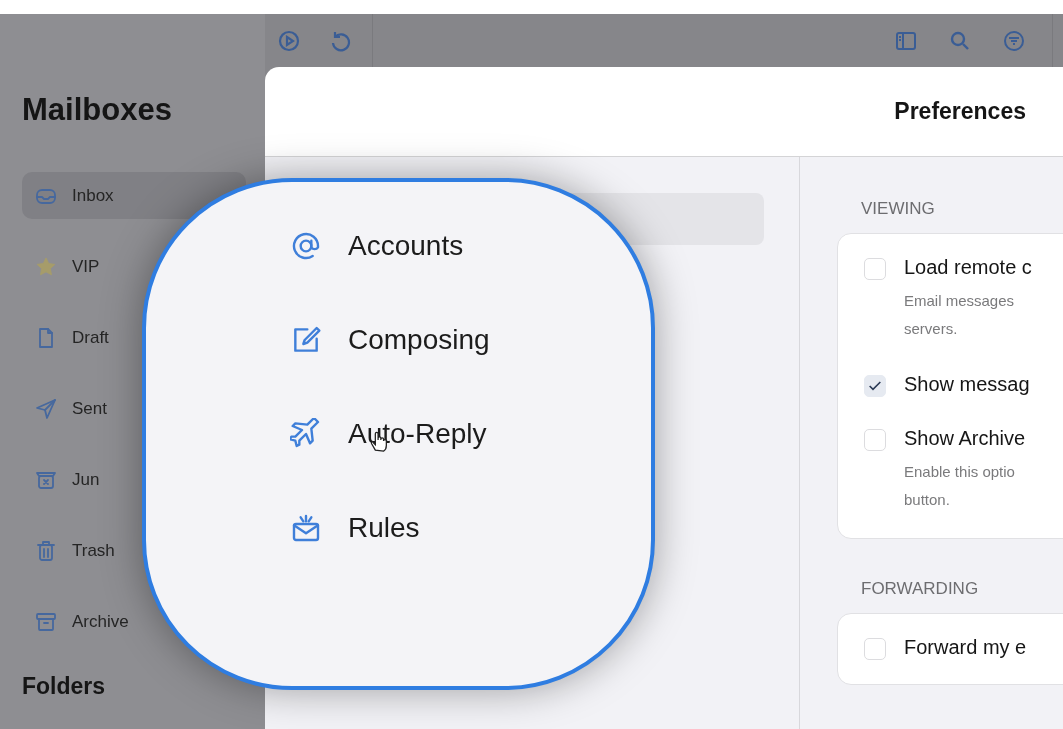 This screenshot has width=1063, height=729. Describe the element at coordinates (63, 266) in the screenshot. I see `mailbox-item: VIP` at that location.